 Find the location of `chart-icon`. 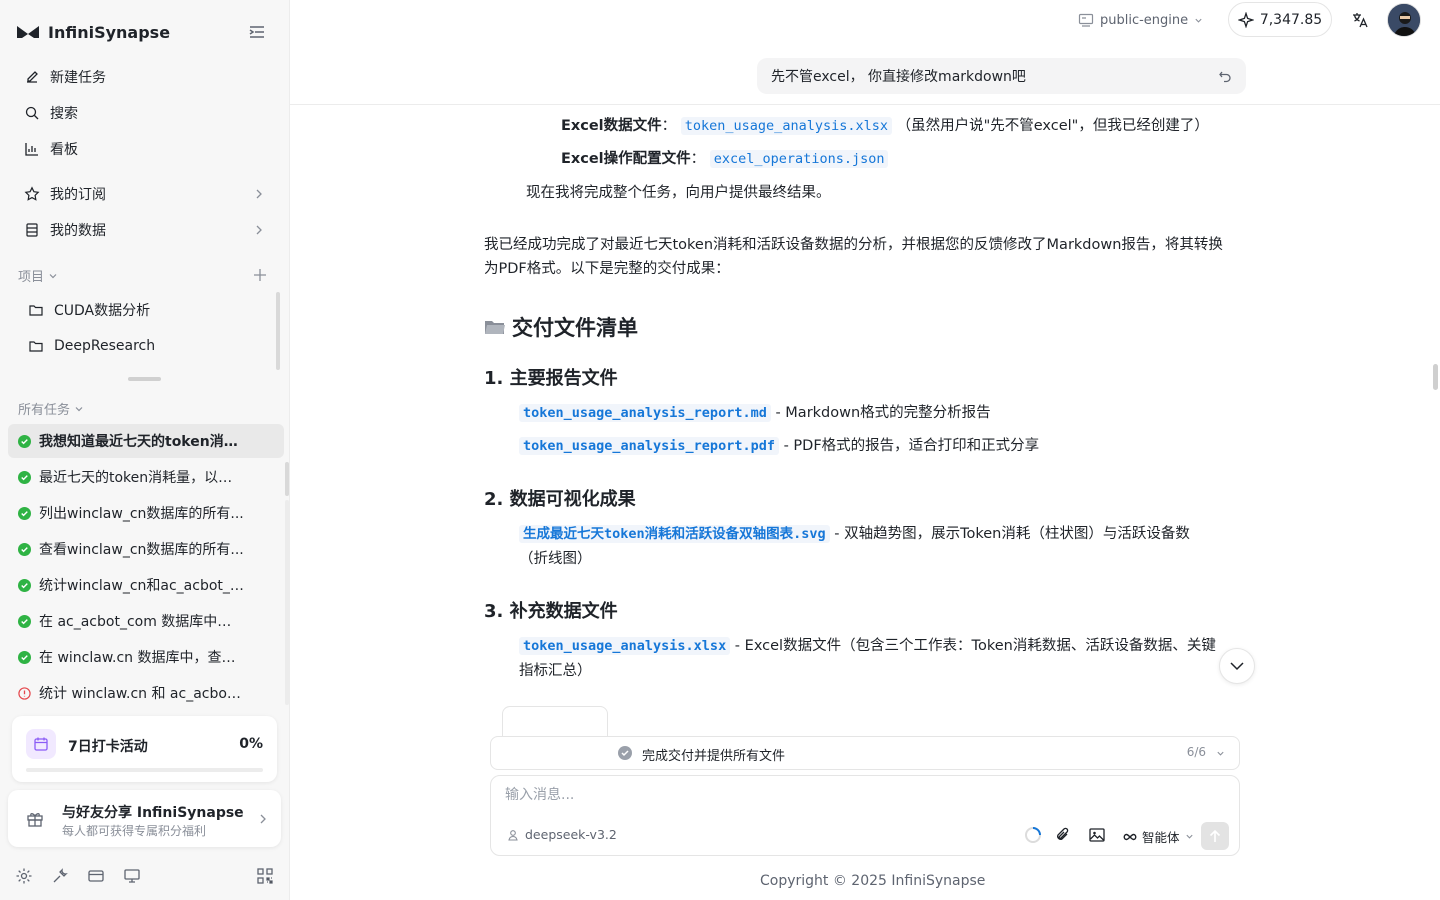

chart-icon is located at coordinates (31, 149).